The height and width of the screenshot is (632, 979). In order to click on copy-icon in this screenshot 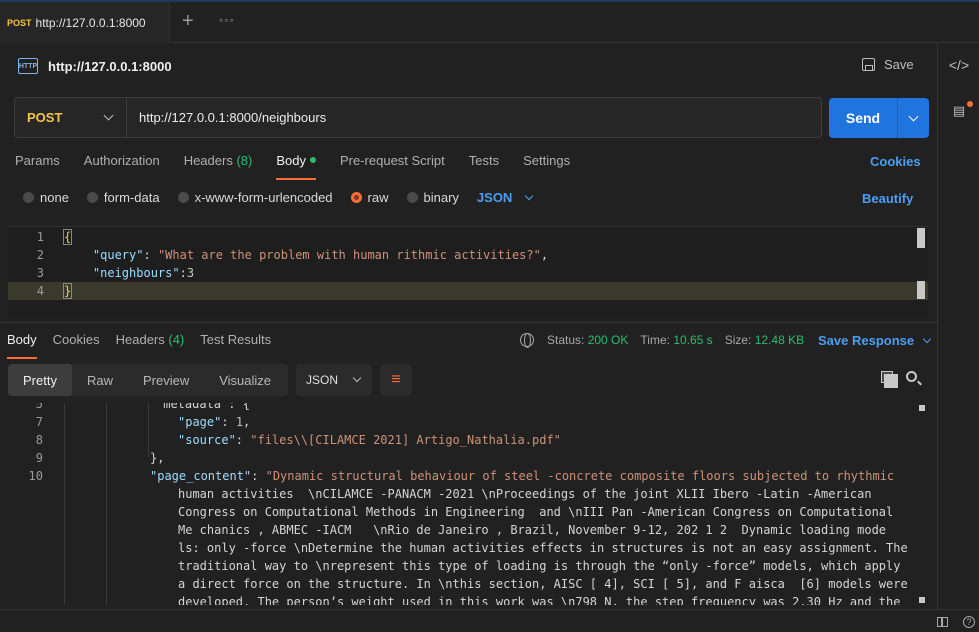, I will do `click(889, 379)`.